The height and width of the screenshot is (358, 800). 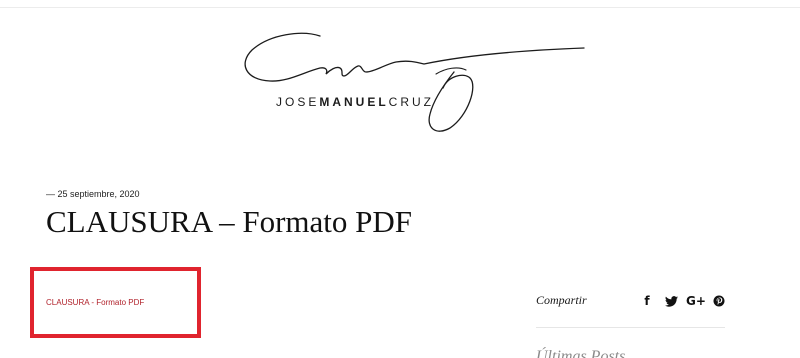 I want to click on logo-wordmark: JOSEMANUELCRUZ, so click(x=355, y=102).